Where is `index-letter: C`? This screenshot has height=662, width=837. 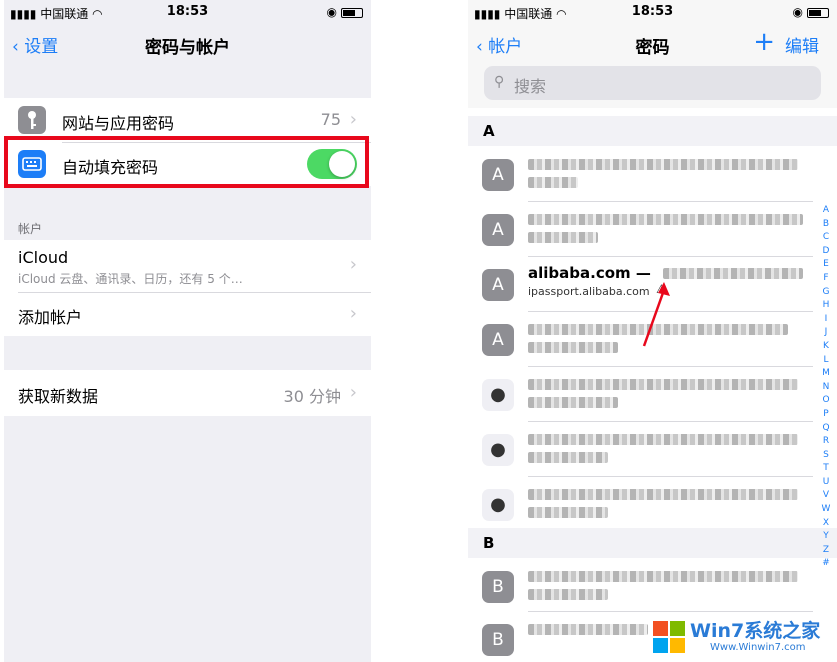 index-letter: C is located at coordinates (826, 238).